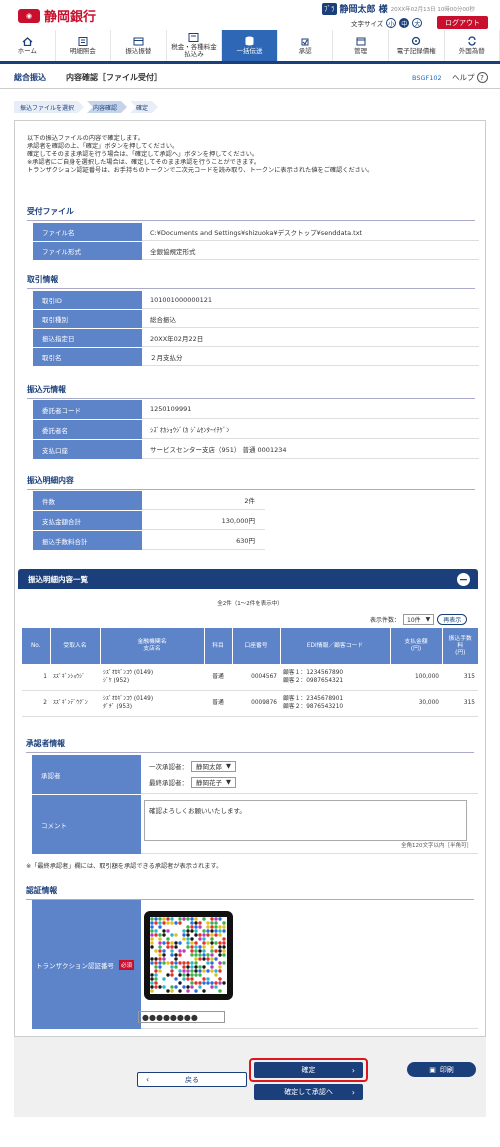 The image size is (500, 1147). I want to click on table-row: 委託者コード 1250109991, so click(256, 410).